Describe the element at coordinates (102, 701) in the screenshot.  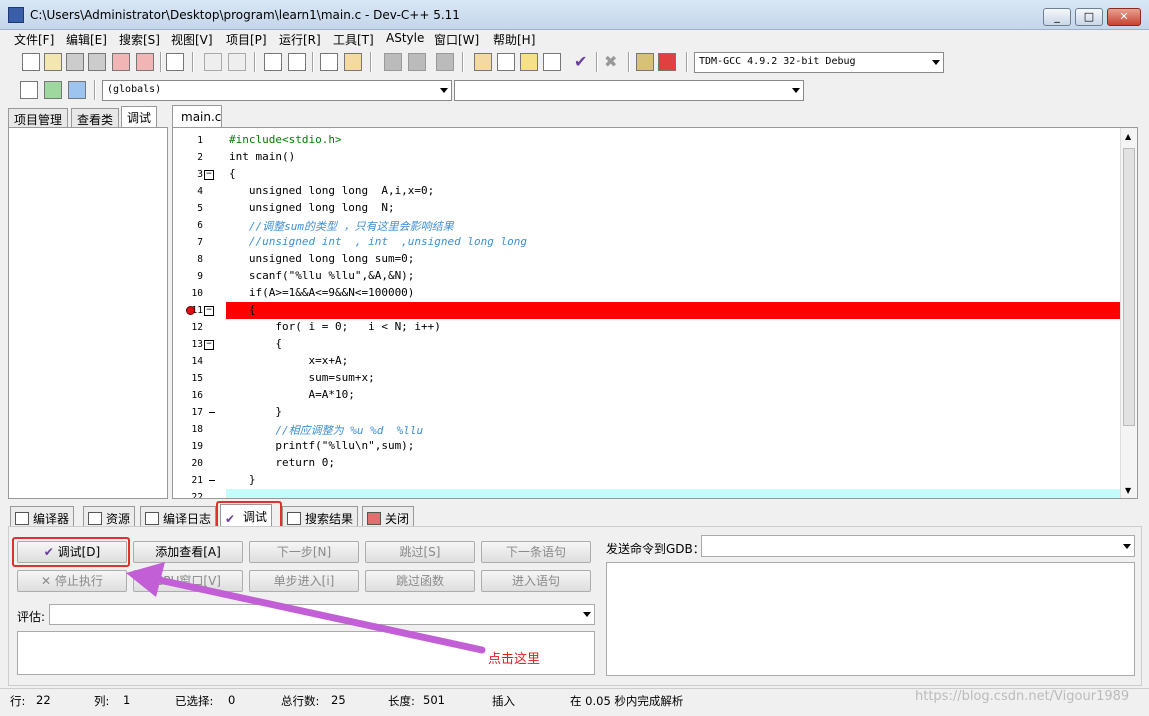
I see `status-col-label: 列:` at that location.